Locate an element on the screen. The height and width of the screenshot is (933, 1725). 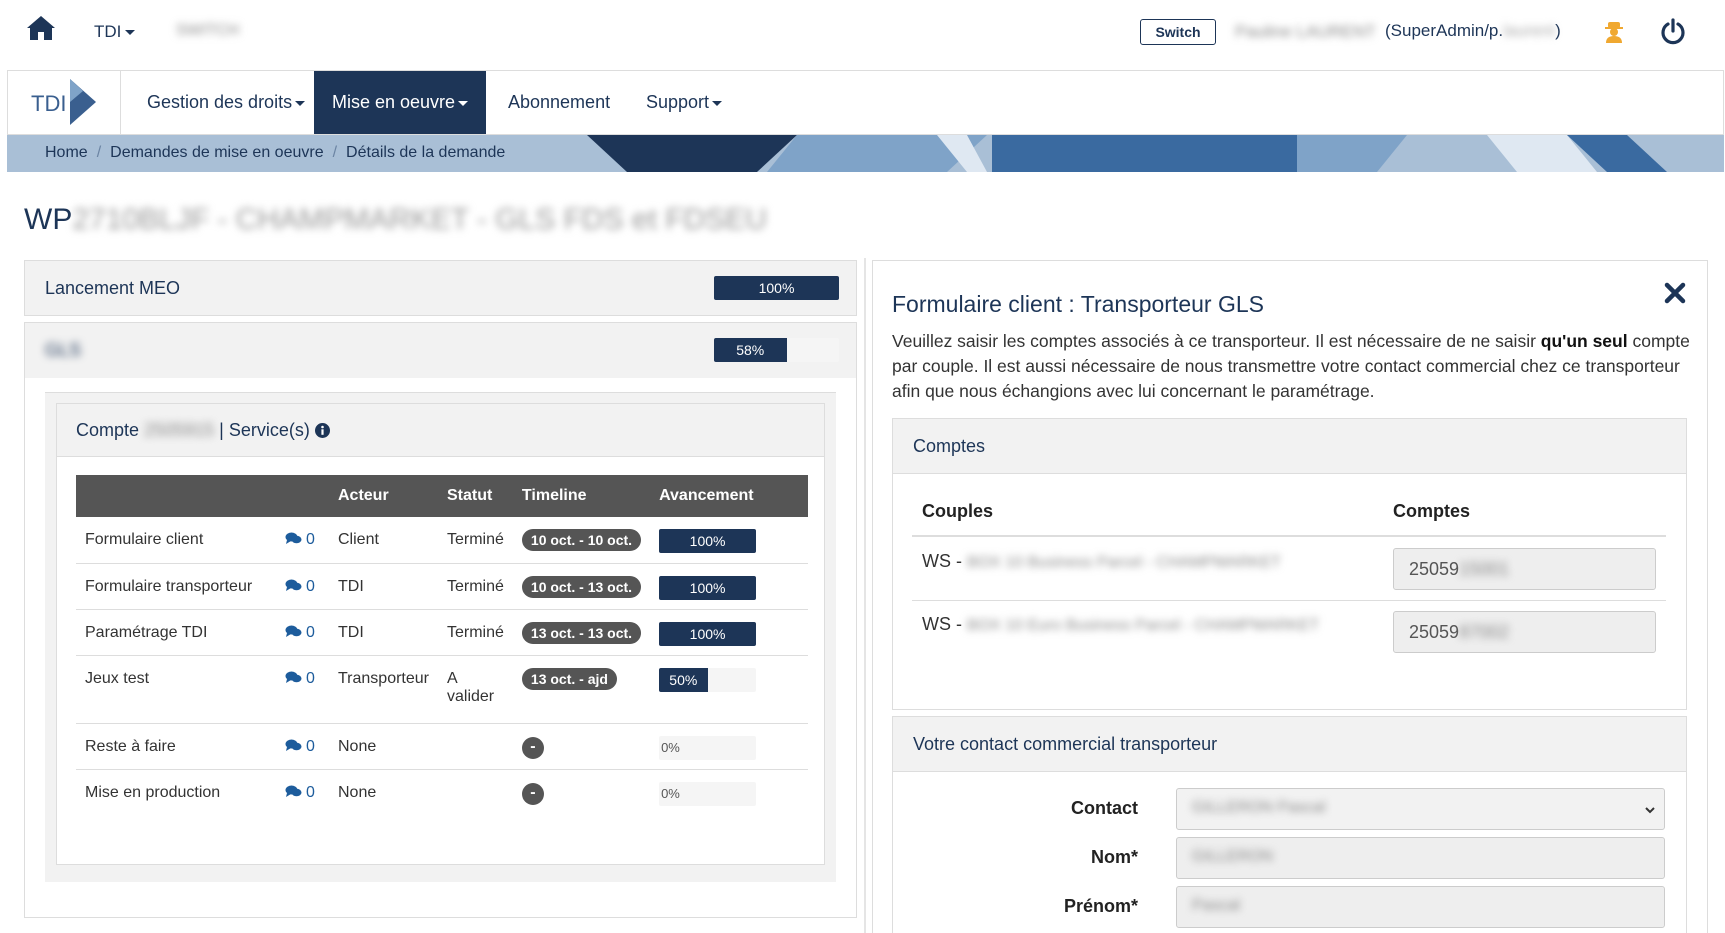
table-row: Reste à faire 0 None - 0% is located at coordinates (442, 746).